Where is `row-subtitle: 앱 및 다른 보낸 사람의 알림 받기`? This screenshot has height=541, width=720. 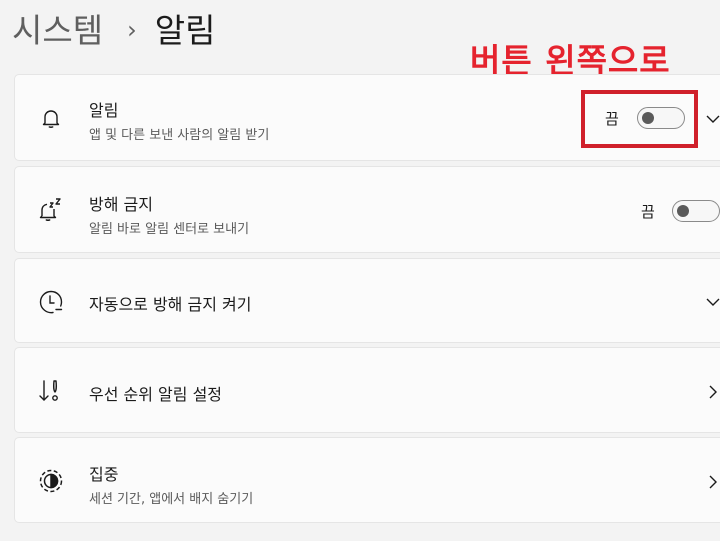 row-subtitle: 앱 및 다른 보낸 사람의 알림 받기 is located at coordinates (179, 135).